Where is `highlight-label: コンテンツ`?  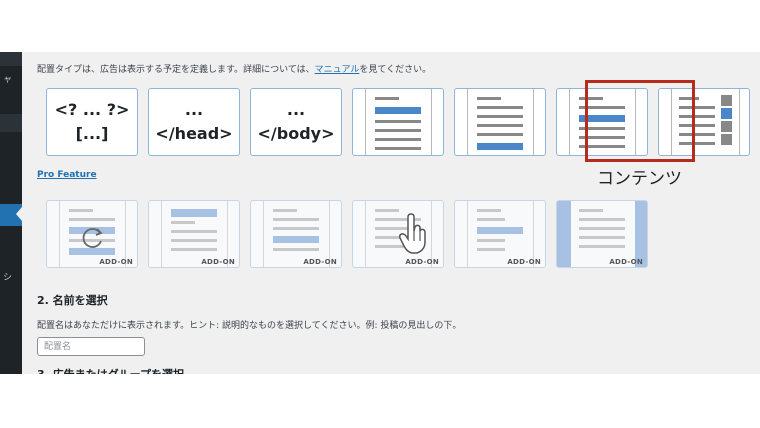 highlight-label: コンテンツ is located at coordinates (639, 179).